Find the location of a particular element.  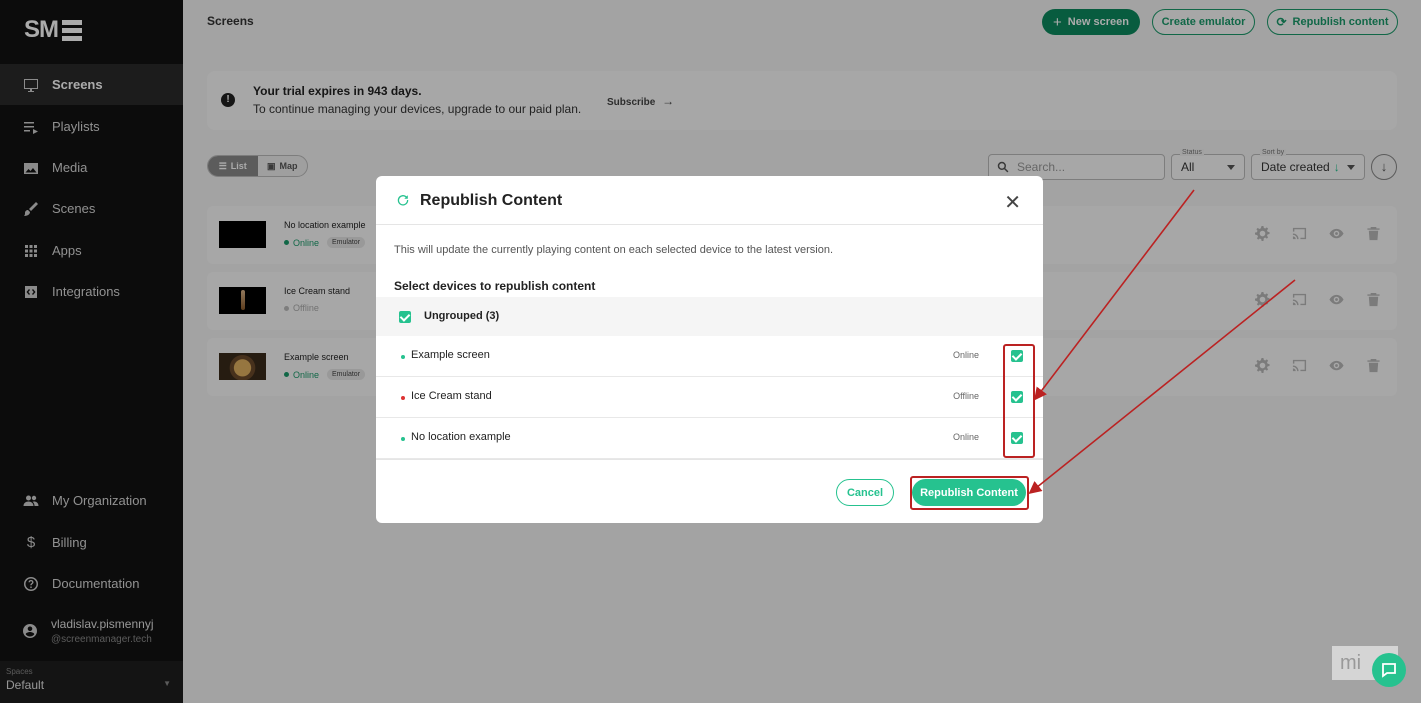

chat-widget-button is located at coordinates (1389, 670).